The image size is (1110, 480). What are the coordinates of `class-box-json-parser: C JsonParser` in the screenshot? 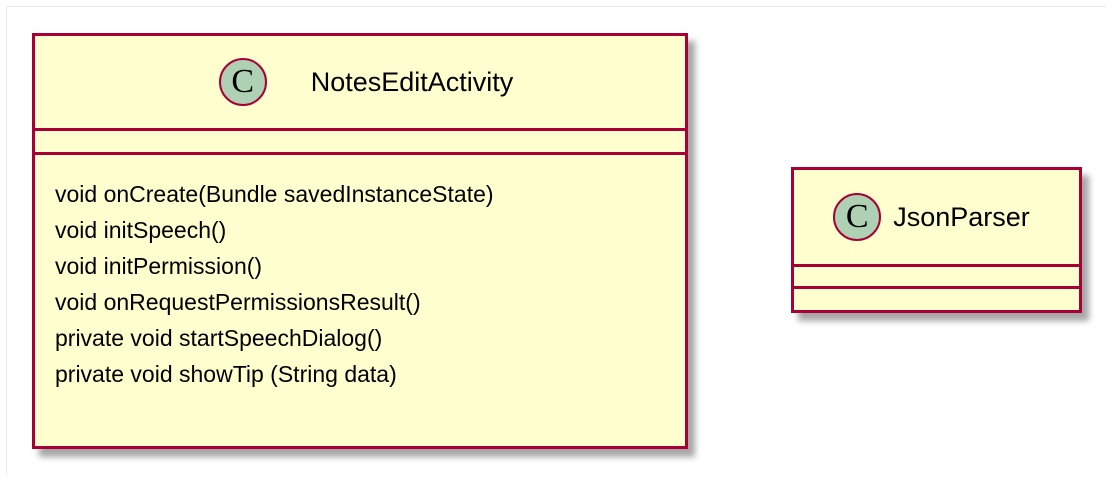 It's located at (936, 240).